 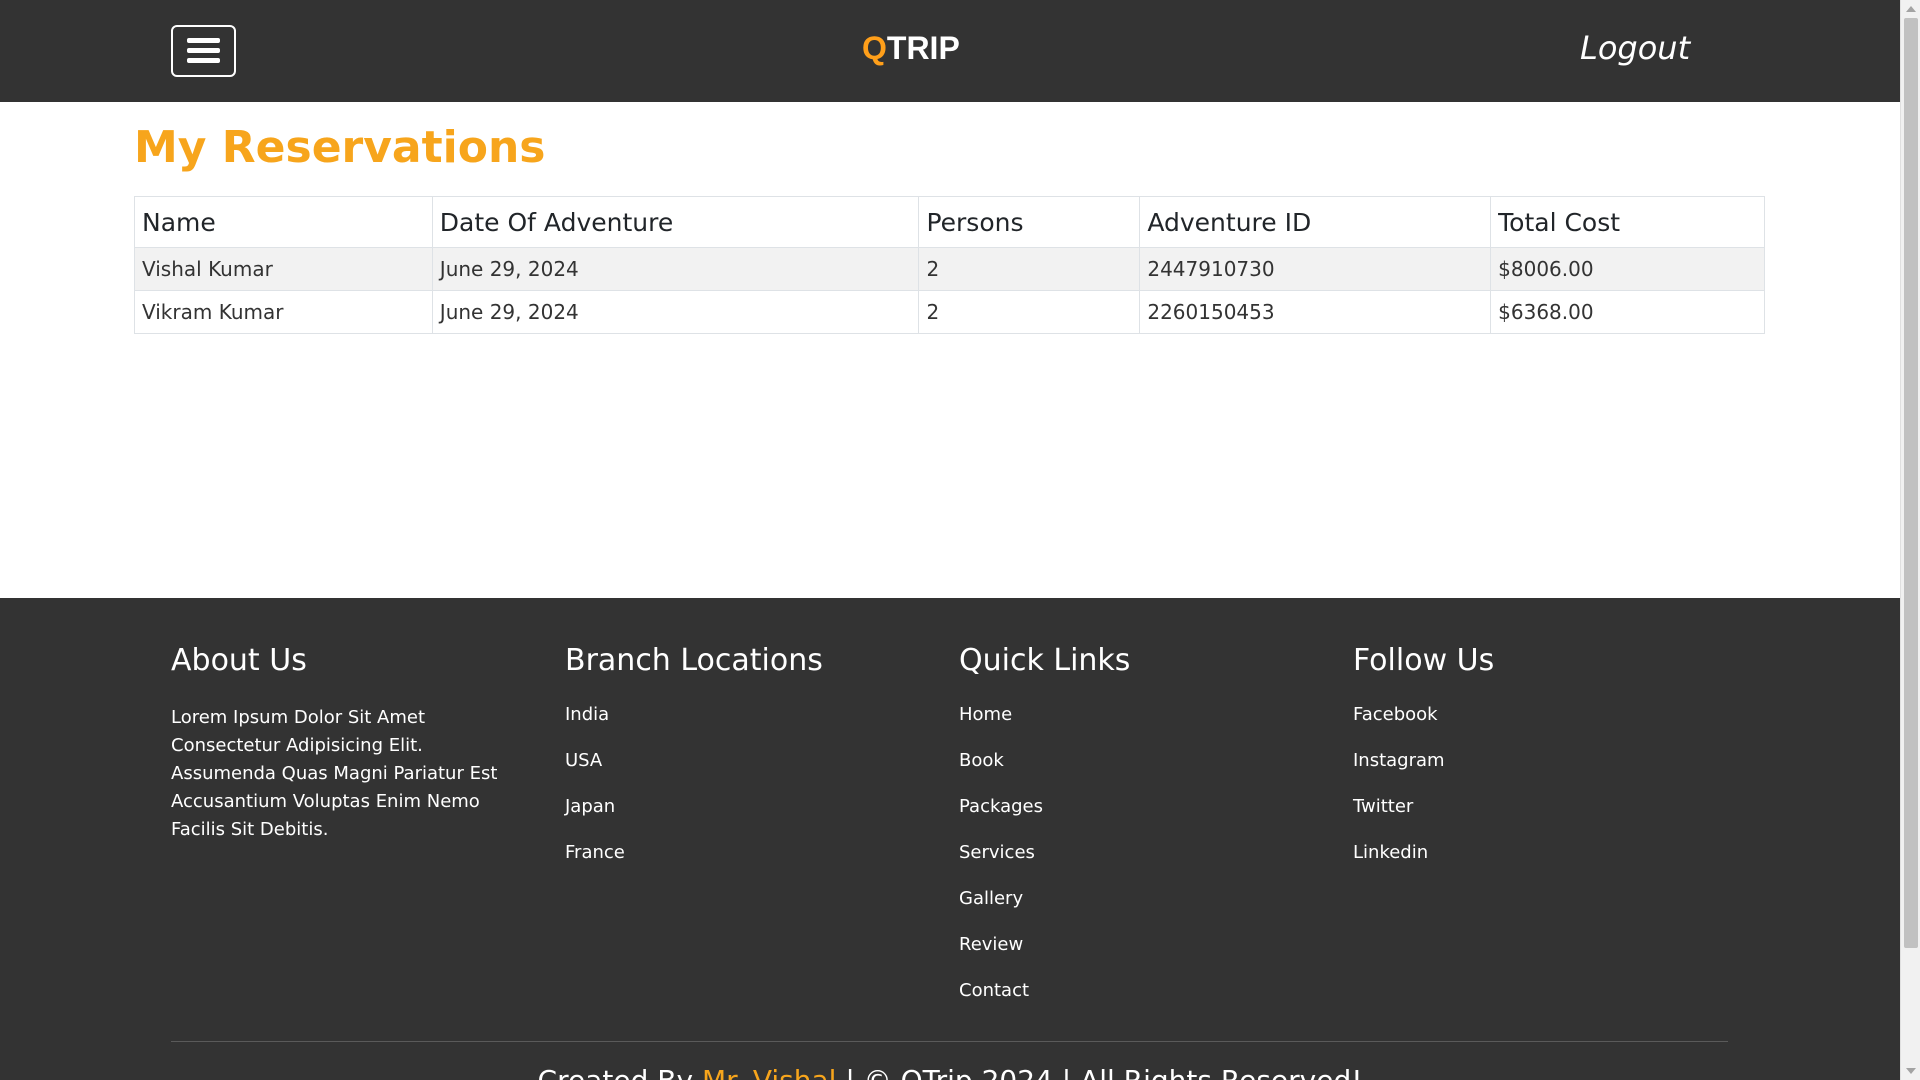 What do you see at coordinates (1149, 773) in the screenshot?
I see `quick-link-book: Book` at bounding box center [1149, 773].